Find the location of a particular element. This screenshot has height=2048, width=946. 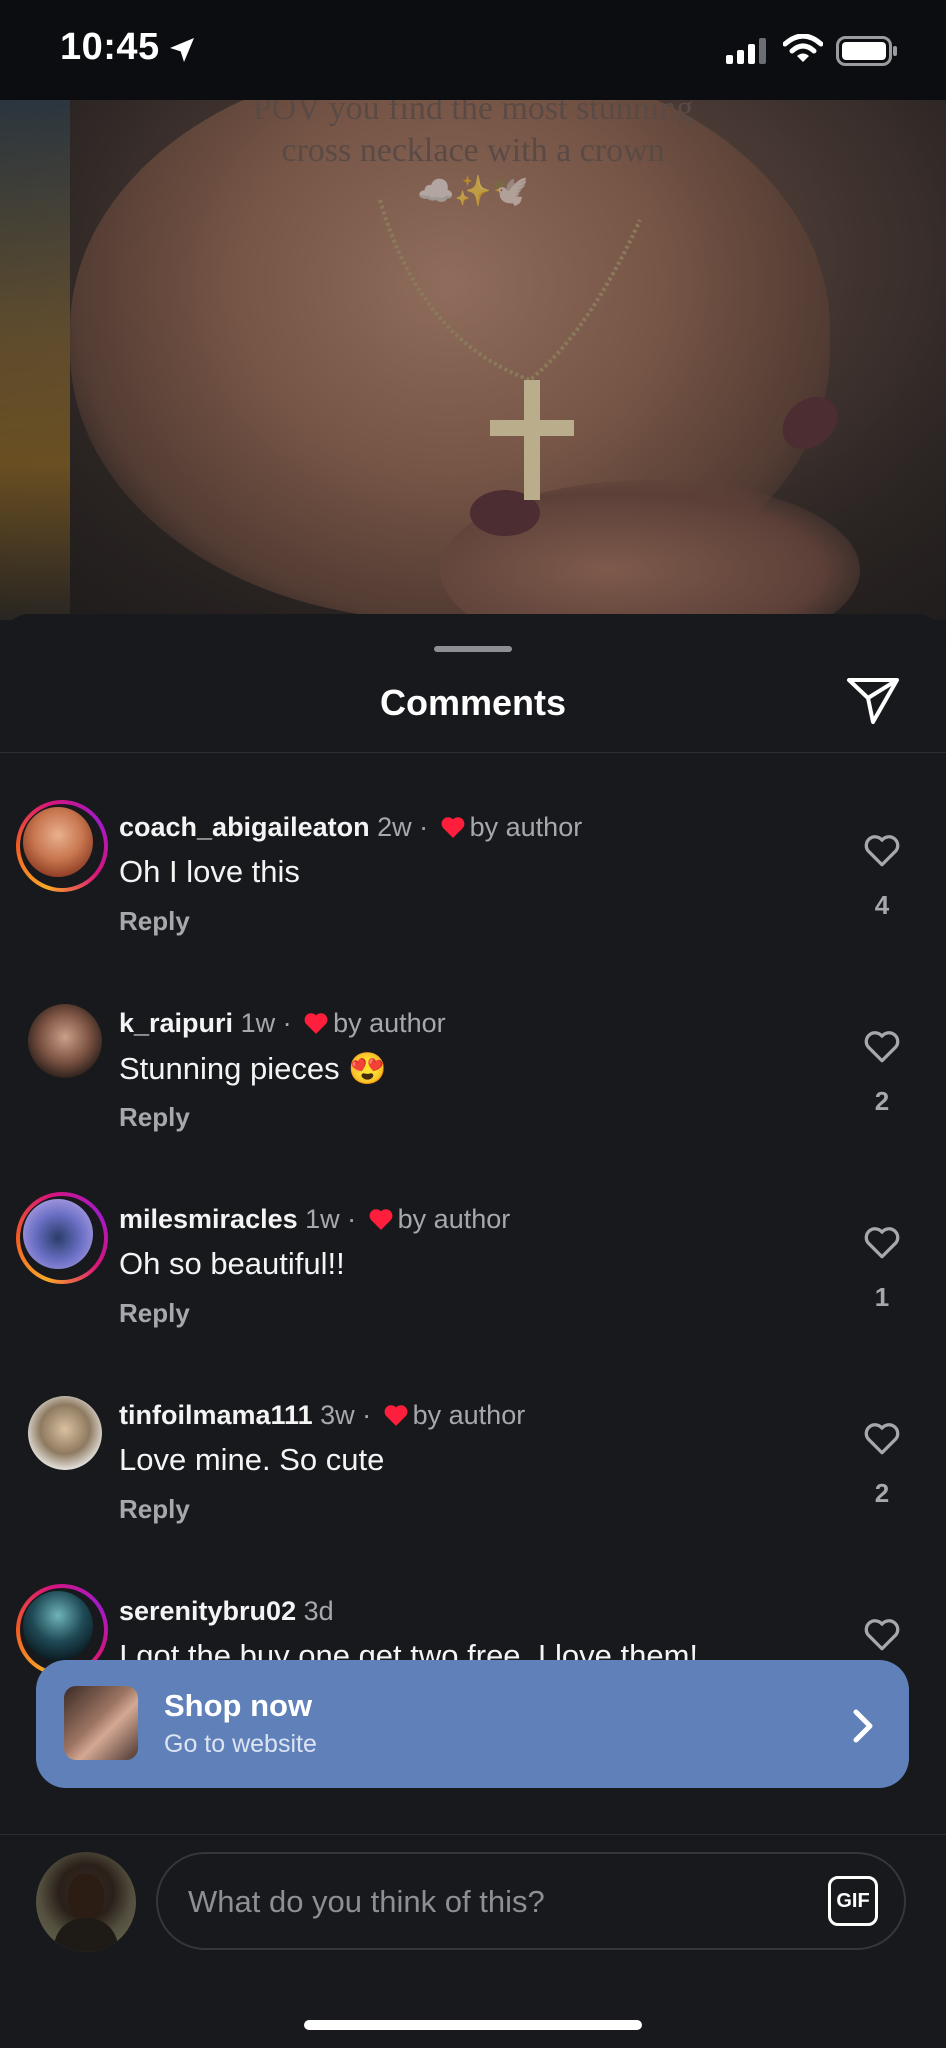

comment-input: What do you think of this? GIF is located at coordinates (531, 1901).